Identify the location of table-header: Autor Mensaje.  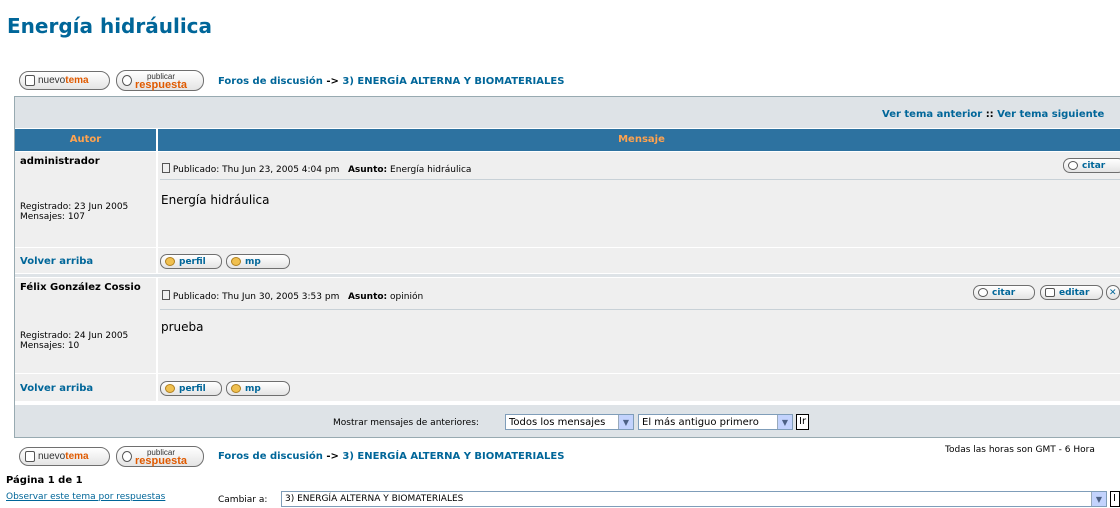
(567, 140).